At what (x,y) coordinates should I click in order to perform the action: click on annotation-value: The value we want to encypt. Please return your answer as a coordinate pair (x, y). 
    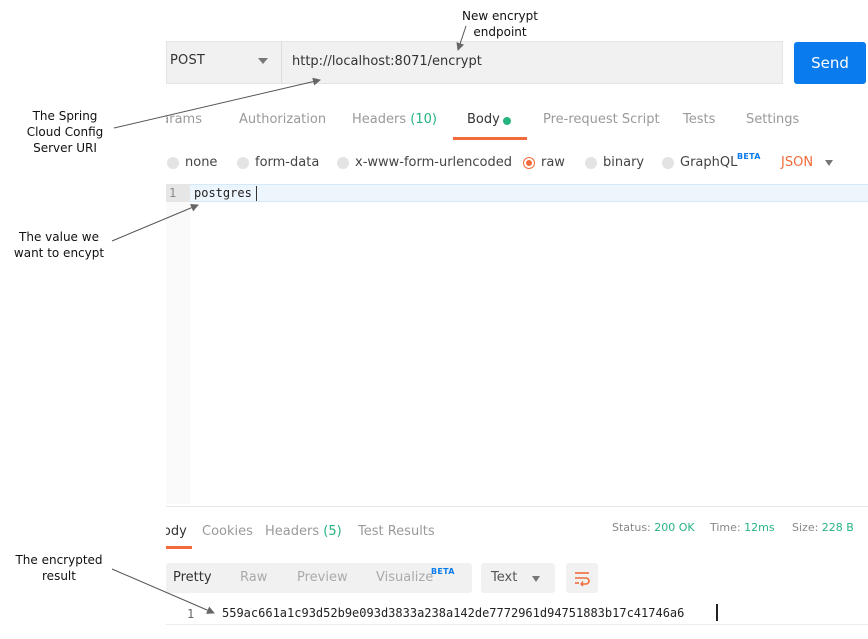
    Looking at the image, I should click on (59, 245).